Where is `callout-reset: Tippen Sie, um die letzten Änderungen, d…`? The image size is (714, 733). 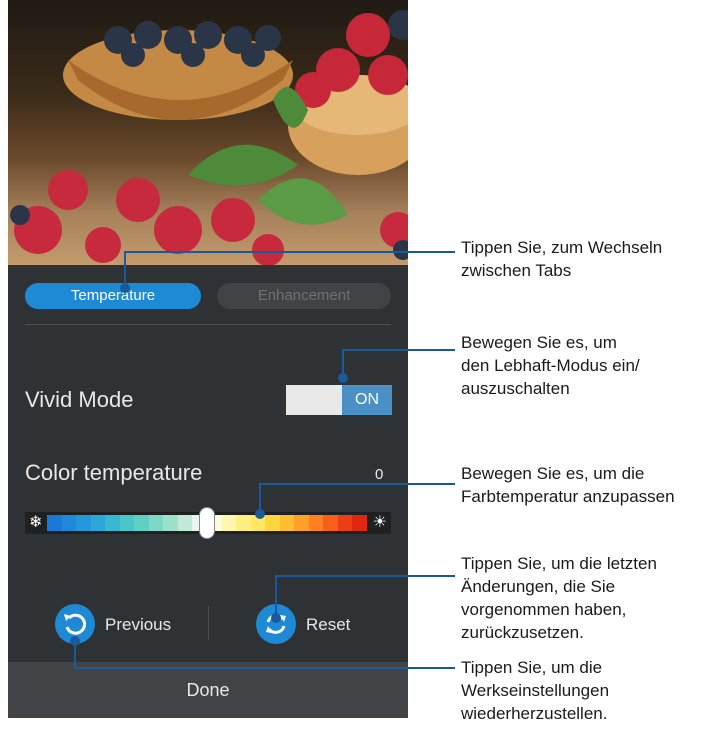 callout-reset: Tippen Sie, um die letzten Änderungen, d… is located at coordinates (559, 598).